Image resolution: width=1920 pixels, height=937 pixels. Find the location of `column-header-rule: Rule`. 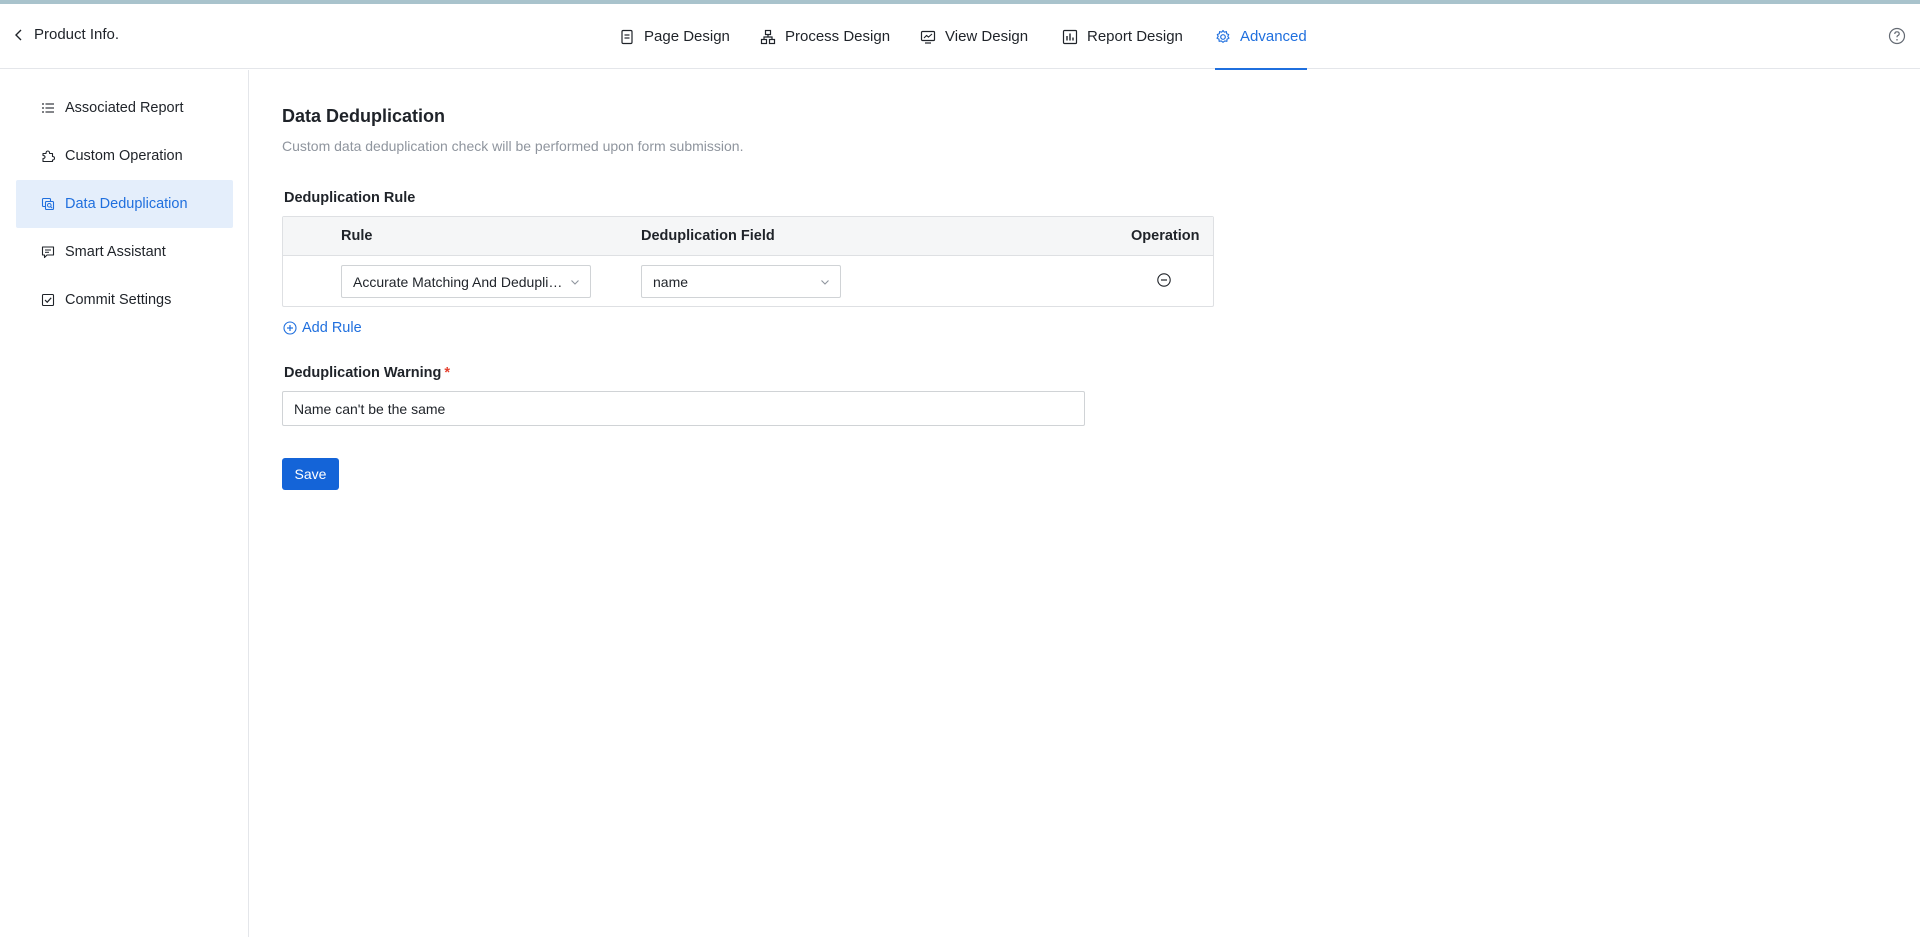

column-header-rule: Rule is located at coordinates (357, 236).